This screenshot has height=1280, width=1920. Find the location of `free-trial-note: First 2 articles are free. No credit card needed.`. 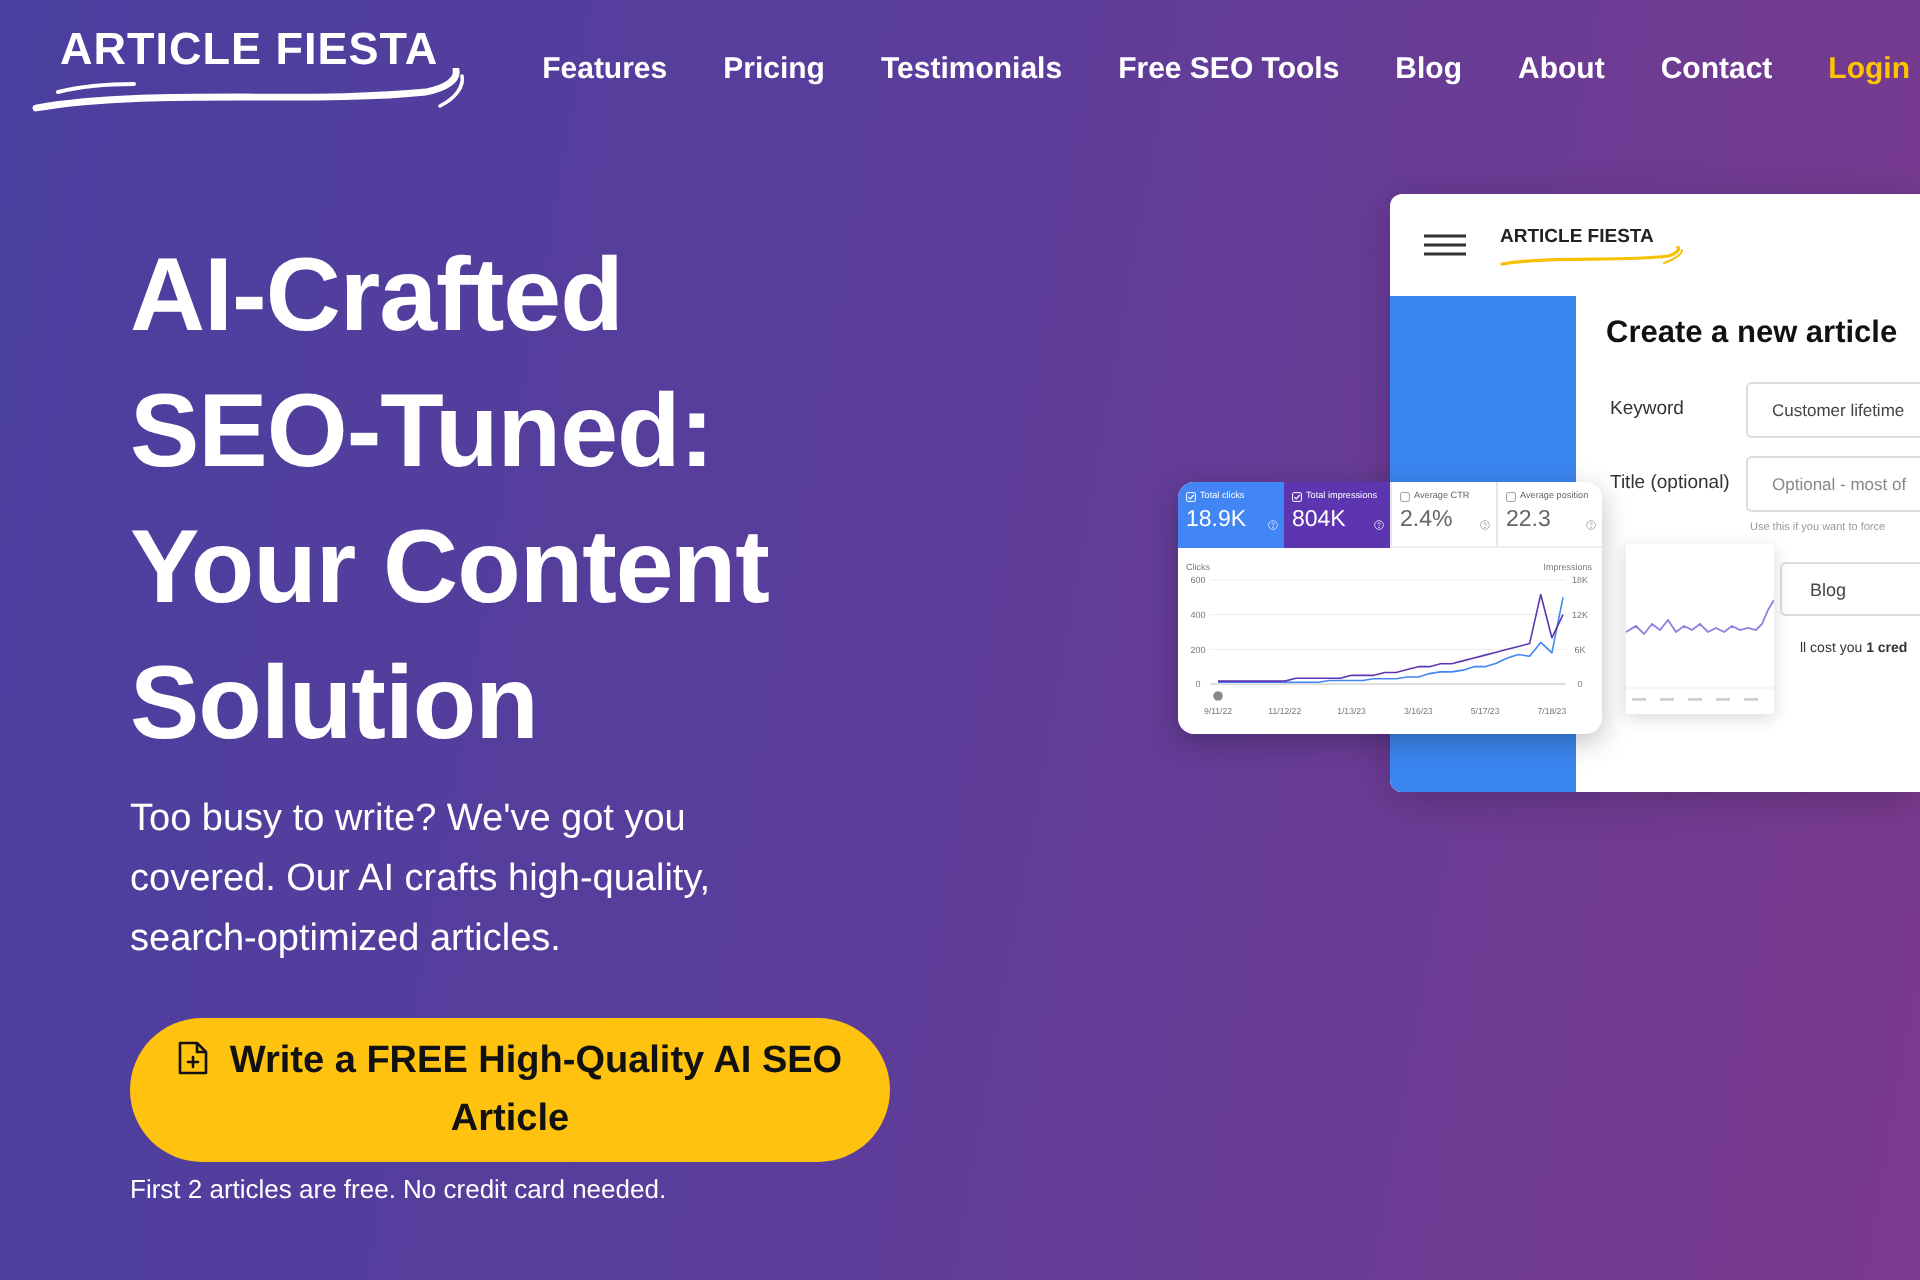

free-trial-note: First 2 articles are free. No credit card needed. is located at coordinates (399, 1190).